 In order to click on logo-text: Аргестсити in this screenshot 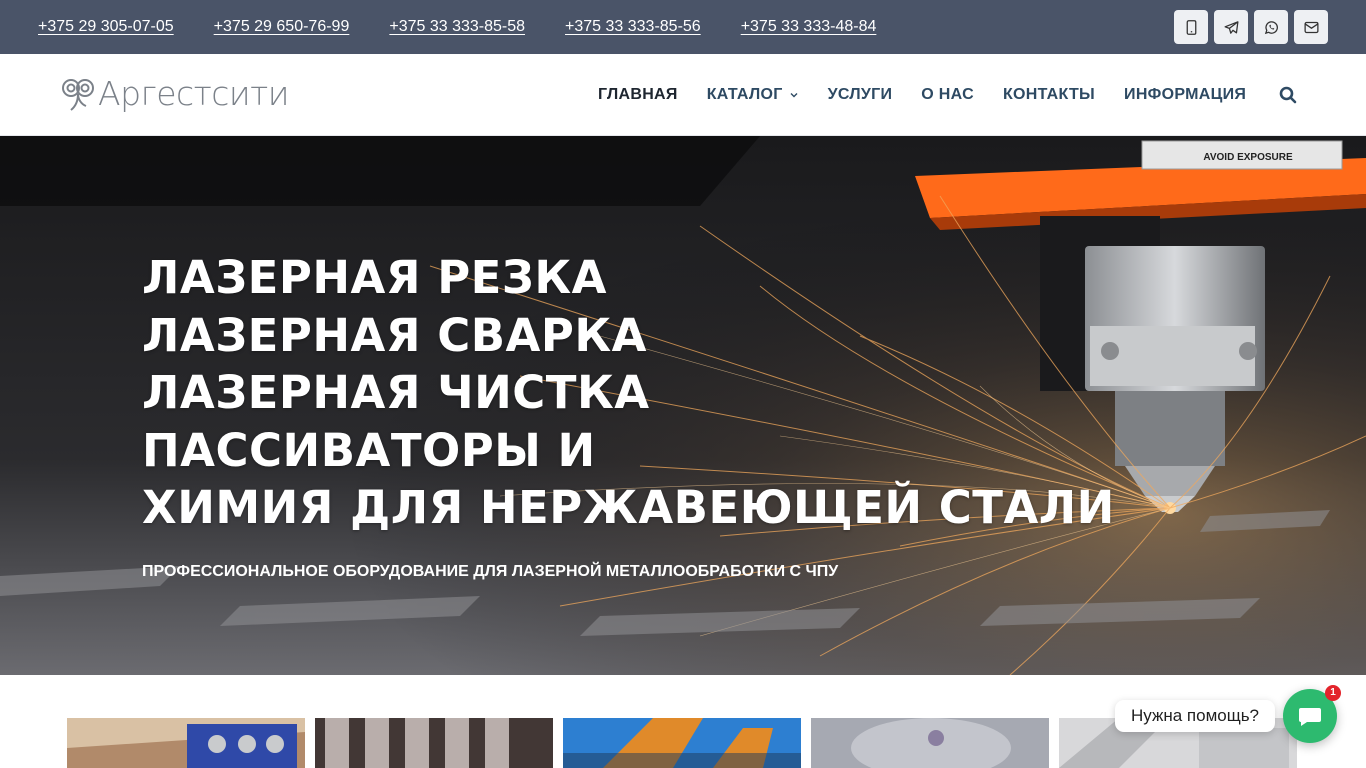, I will do `click(194, 93)`.